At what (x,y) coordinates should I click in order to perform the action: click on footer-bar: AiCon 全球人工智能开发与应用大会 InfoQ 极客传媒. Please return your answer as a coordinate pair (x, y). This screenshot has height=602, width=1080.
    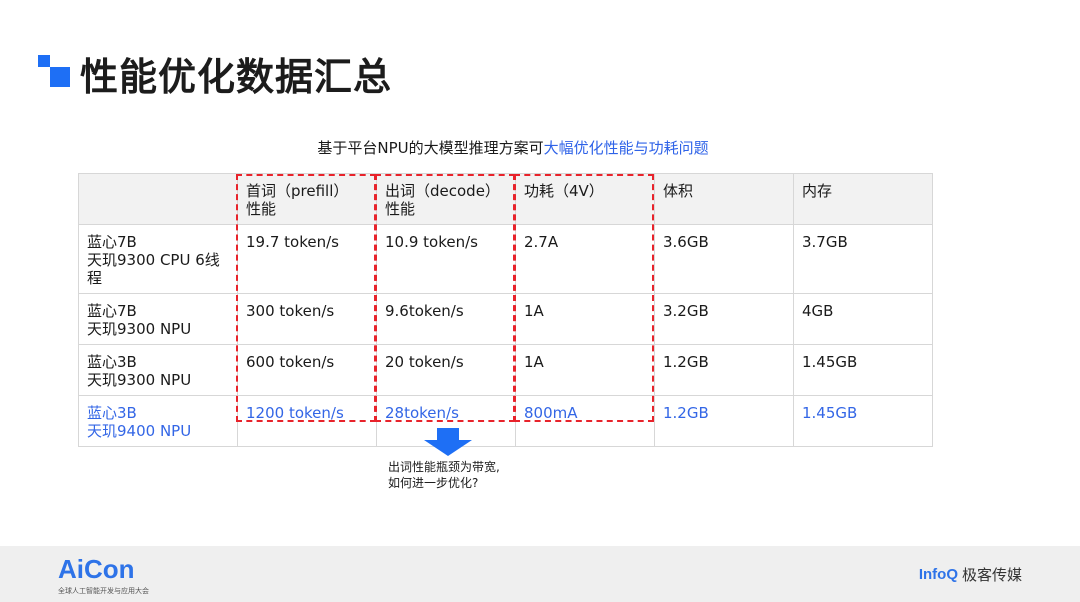
    Looking at the image, I should click on (540, 574).